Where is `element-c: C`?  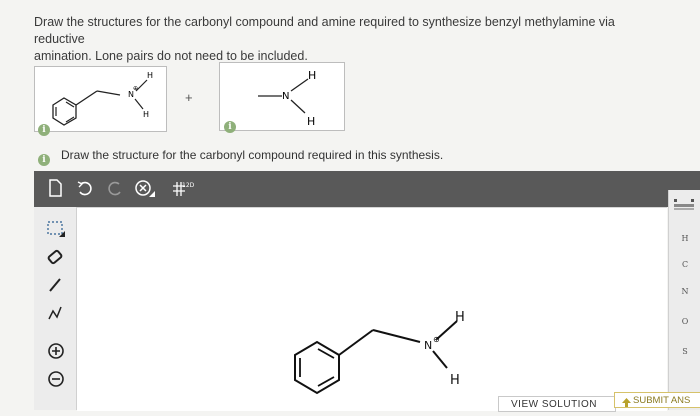
element-c: C is located at coordinates (684, 264).